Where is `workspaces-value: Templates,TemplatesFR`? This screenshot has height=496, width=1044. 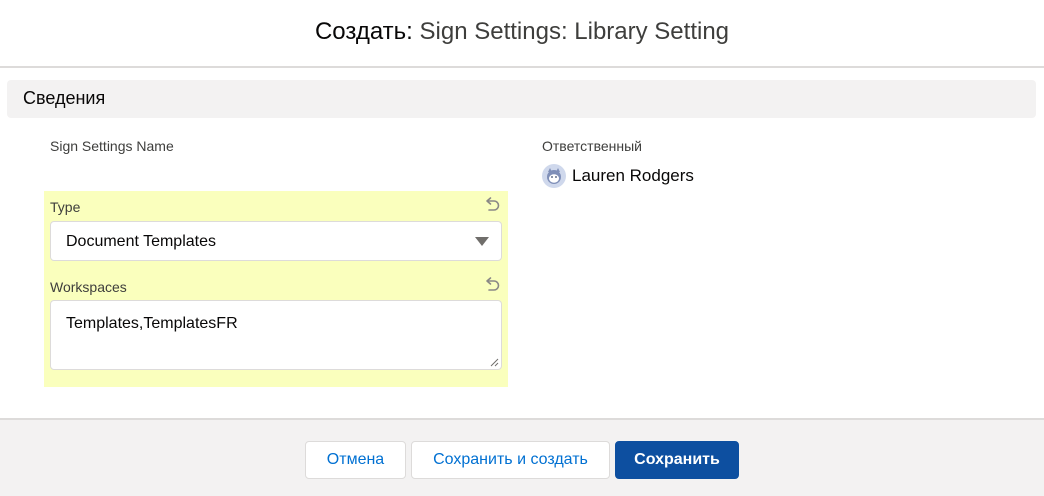 workspaces-value: Templates,TemplatesFR is located at coordinates (152, 323).